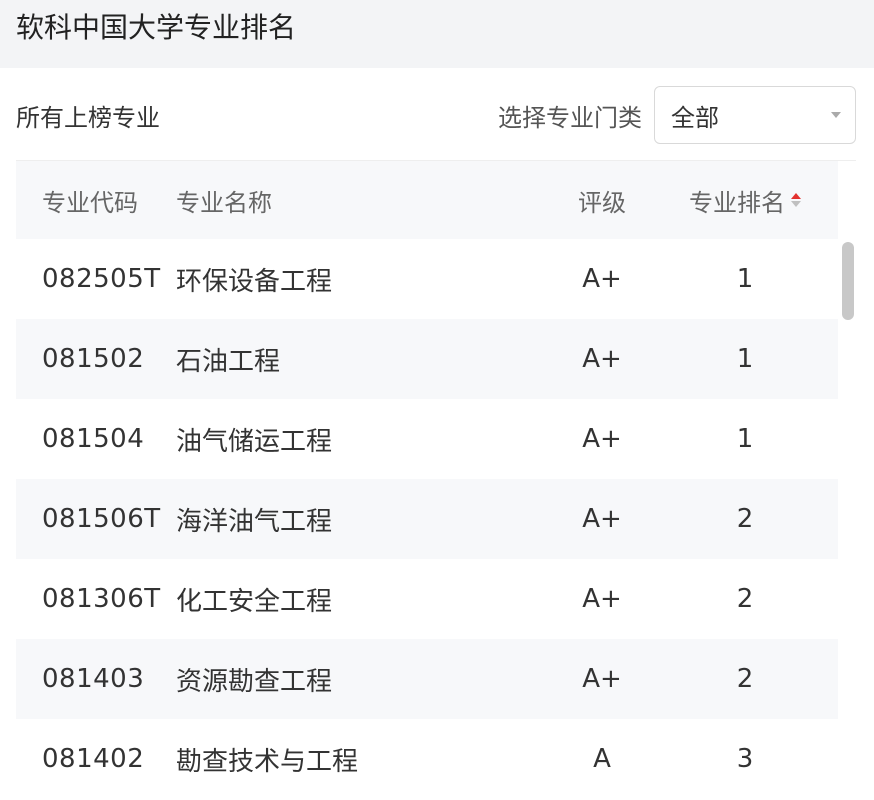 The image size is (874, 800). What do you see at coordinates (254, 521) in the screenshot?
I see `cell-name: 海洋油气工程` at bounding box center [254, 521].